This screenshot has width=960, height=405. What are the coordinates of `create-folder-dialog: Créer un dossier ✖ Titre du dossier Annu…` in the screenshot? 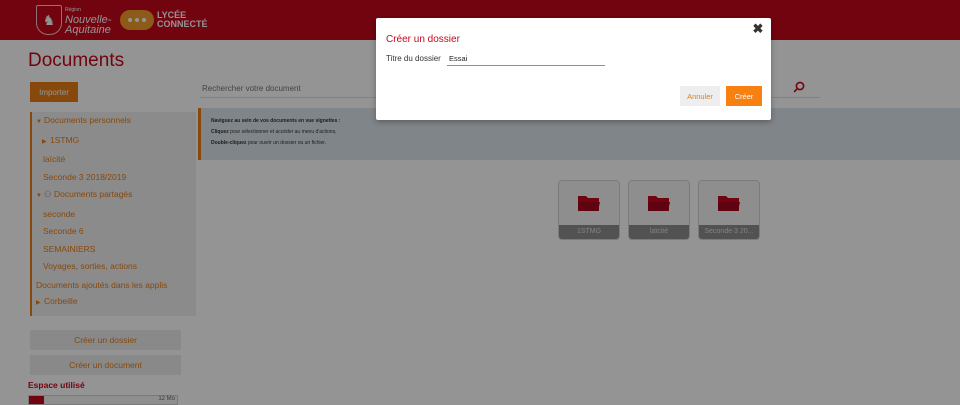 It's located at (573, 69).